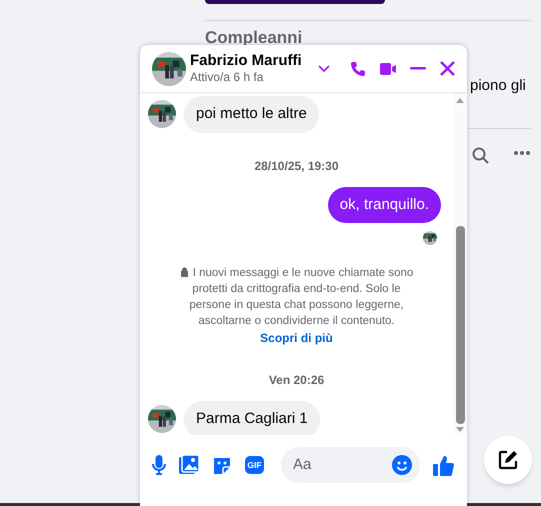  What do you see at coordinates (222, 465) in the screenshot?
I see `sticker-icon` at bounding box center [222, 465].